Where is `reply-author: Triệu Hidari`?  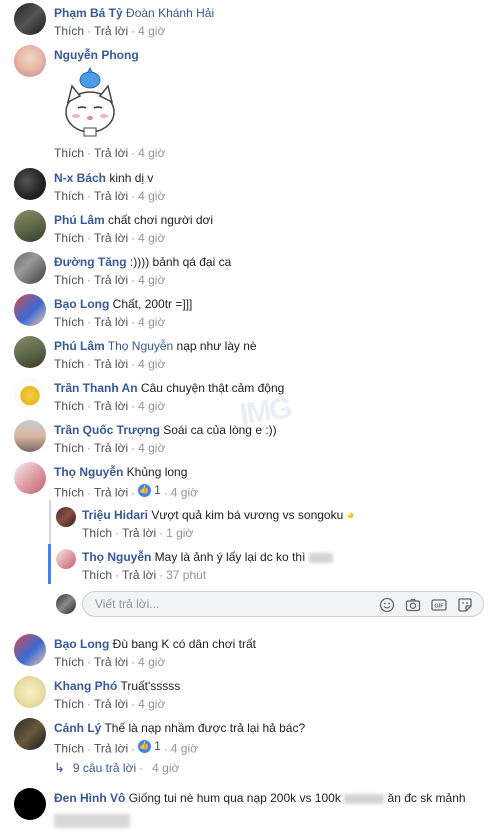 reply-author: Triệu Hidari is located at coordinates (115, 515).